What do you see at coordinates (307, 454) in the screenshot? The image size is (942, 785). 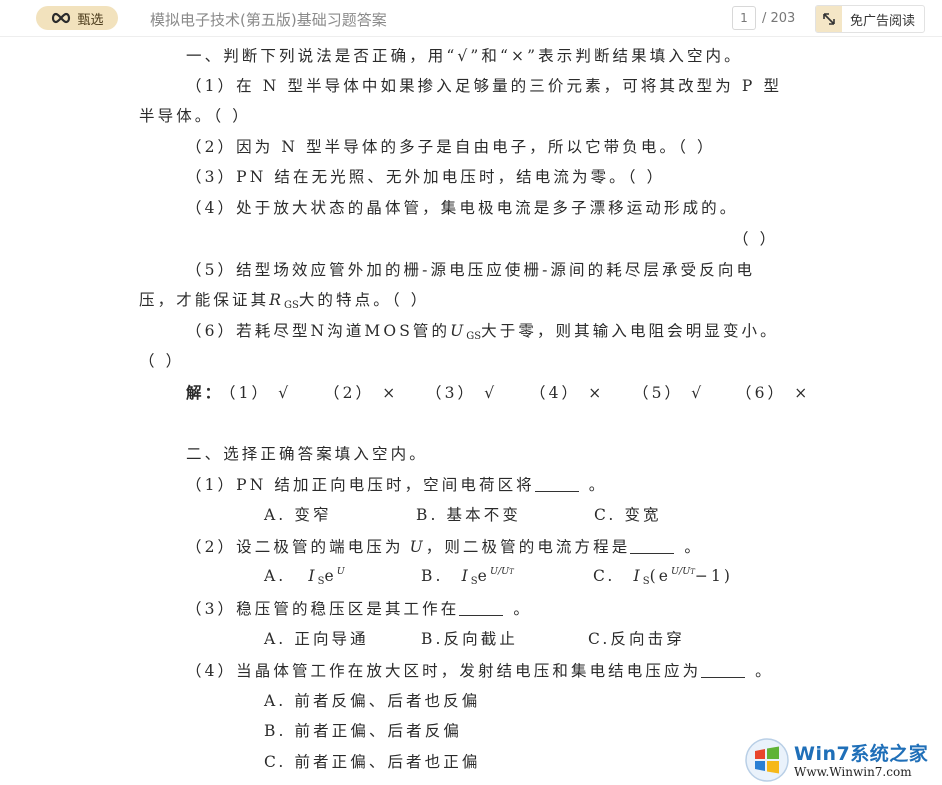 I see `section2-heading: 二、选择正确答案填入空内。` at bounding box center [307, 454].